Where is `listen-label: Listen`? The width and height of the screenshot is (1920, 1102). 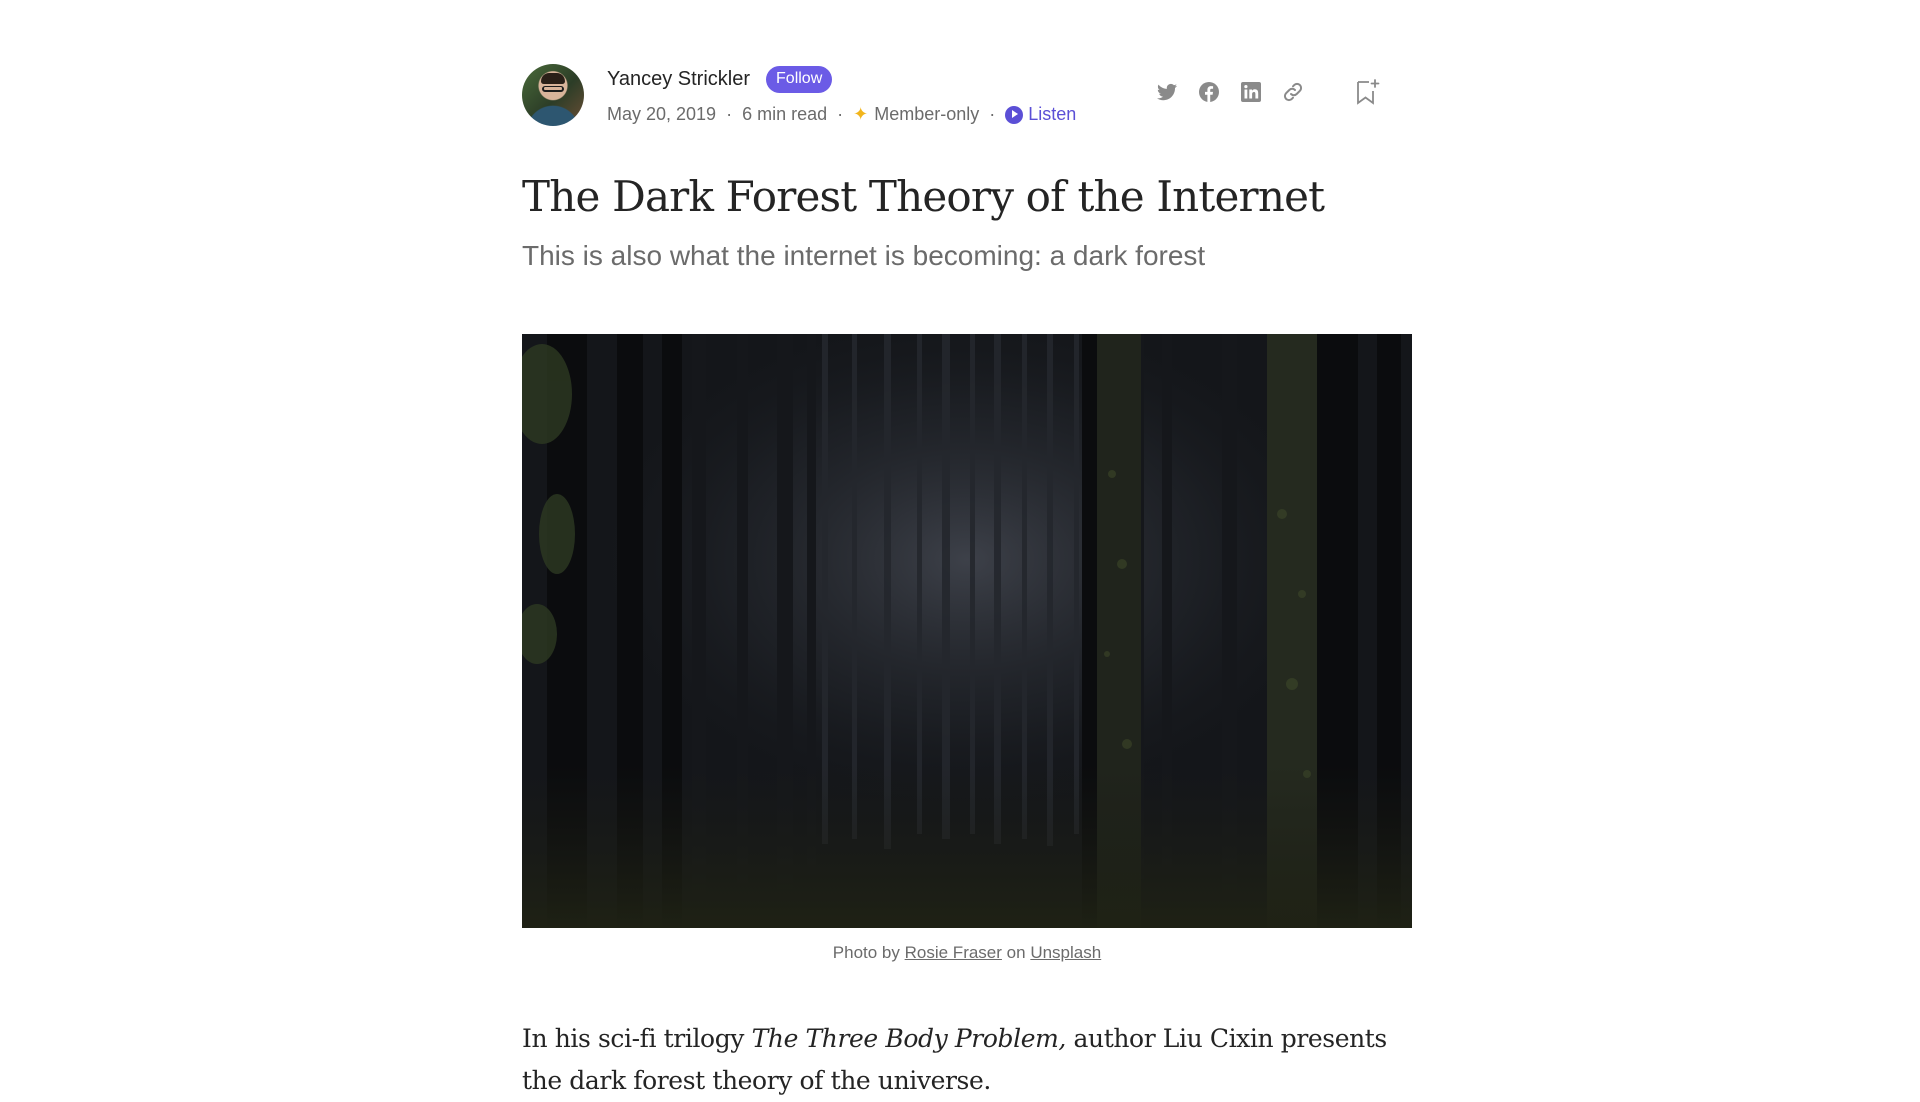 listen-label: Listen is located at coordinates (1052, 114).